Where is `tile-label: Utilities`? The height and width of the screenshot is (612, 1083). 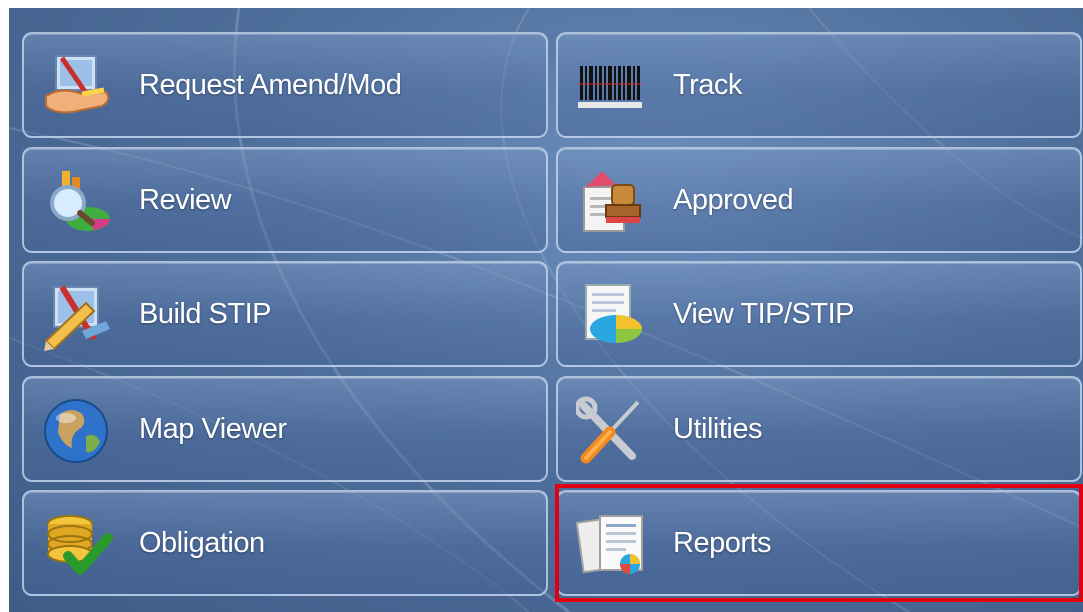 tile-label: Utilities is located at coordinates (717, 428).